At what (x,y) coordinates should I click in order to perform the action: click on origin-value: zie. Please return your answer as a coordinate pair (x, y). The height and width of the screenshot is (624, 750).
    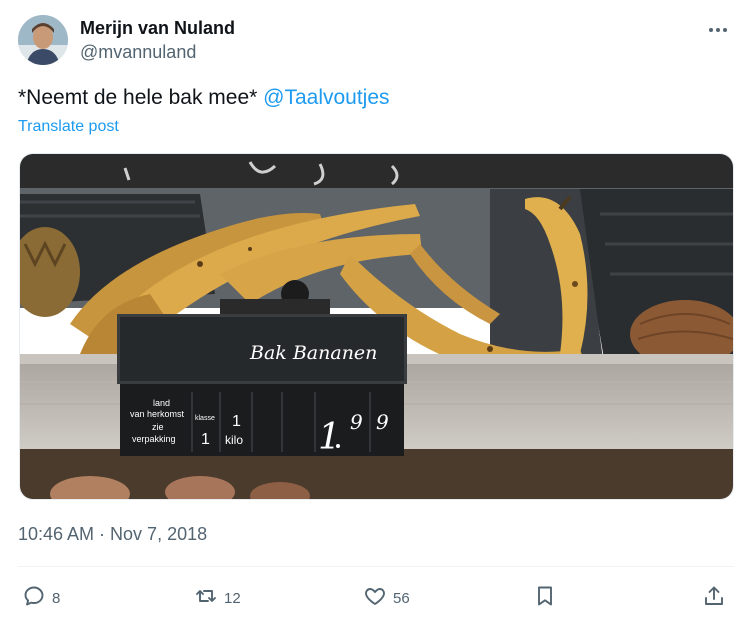
    Looking at the image, I should click on (158, 427).